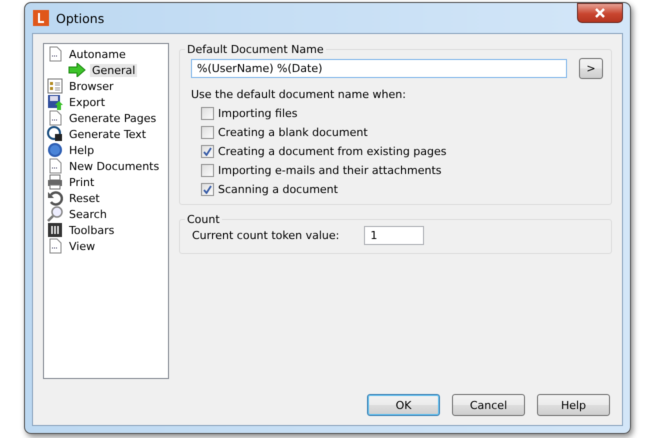 The width and height of the screenshot is (659, 438). I want to click on group-title: Default Document Name, so click(255, 49).